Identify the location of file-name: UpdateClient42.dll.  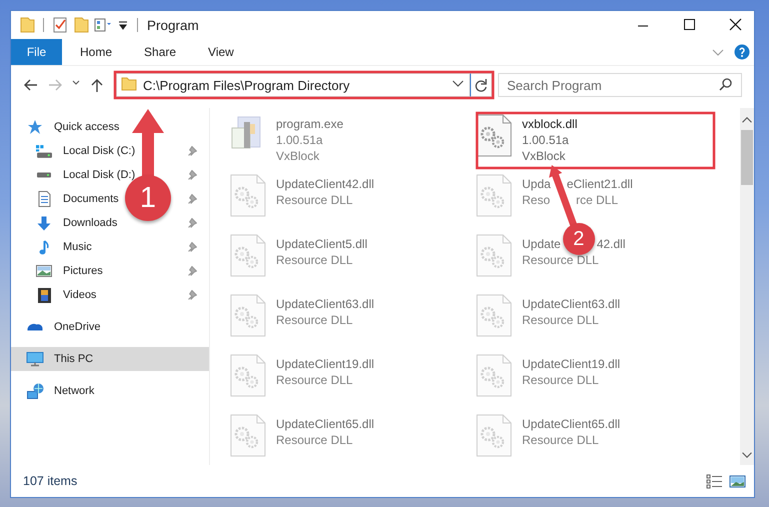
(325, 184).